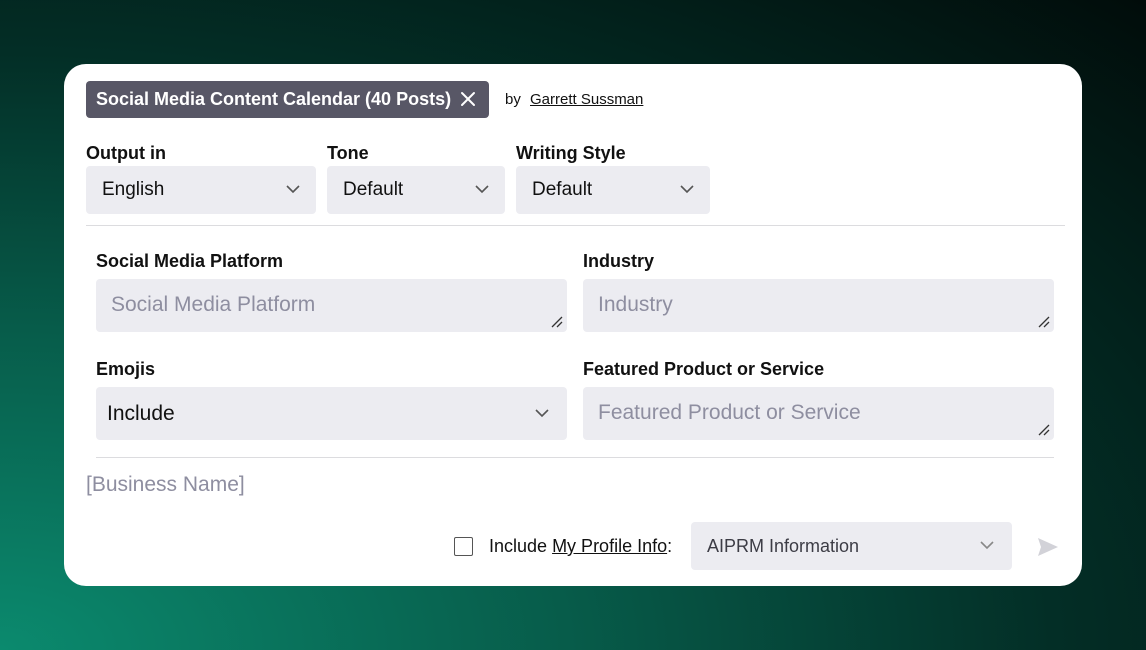  Describe the element at coordinates (165, 485) in the screenshot. I see `business-name-input: [Business Name]` at that location.